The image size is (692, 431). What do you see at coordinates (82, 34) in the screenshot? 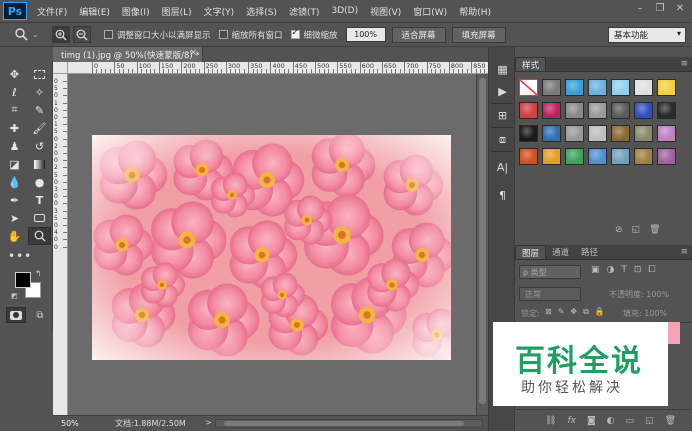
I see `zoom-out-button` at bounding box center [82, 34].